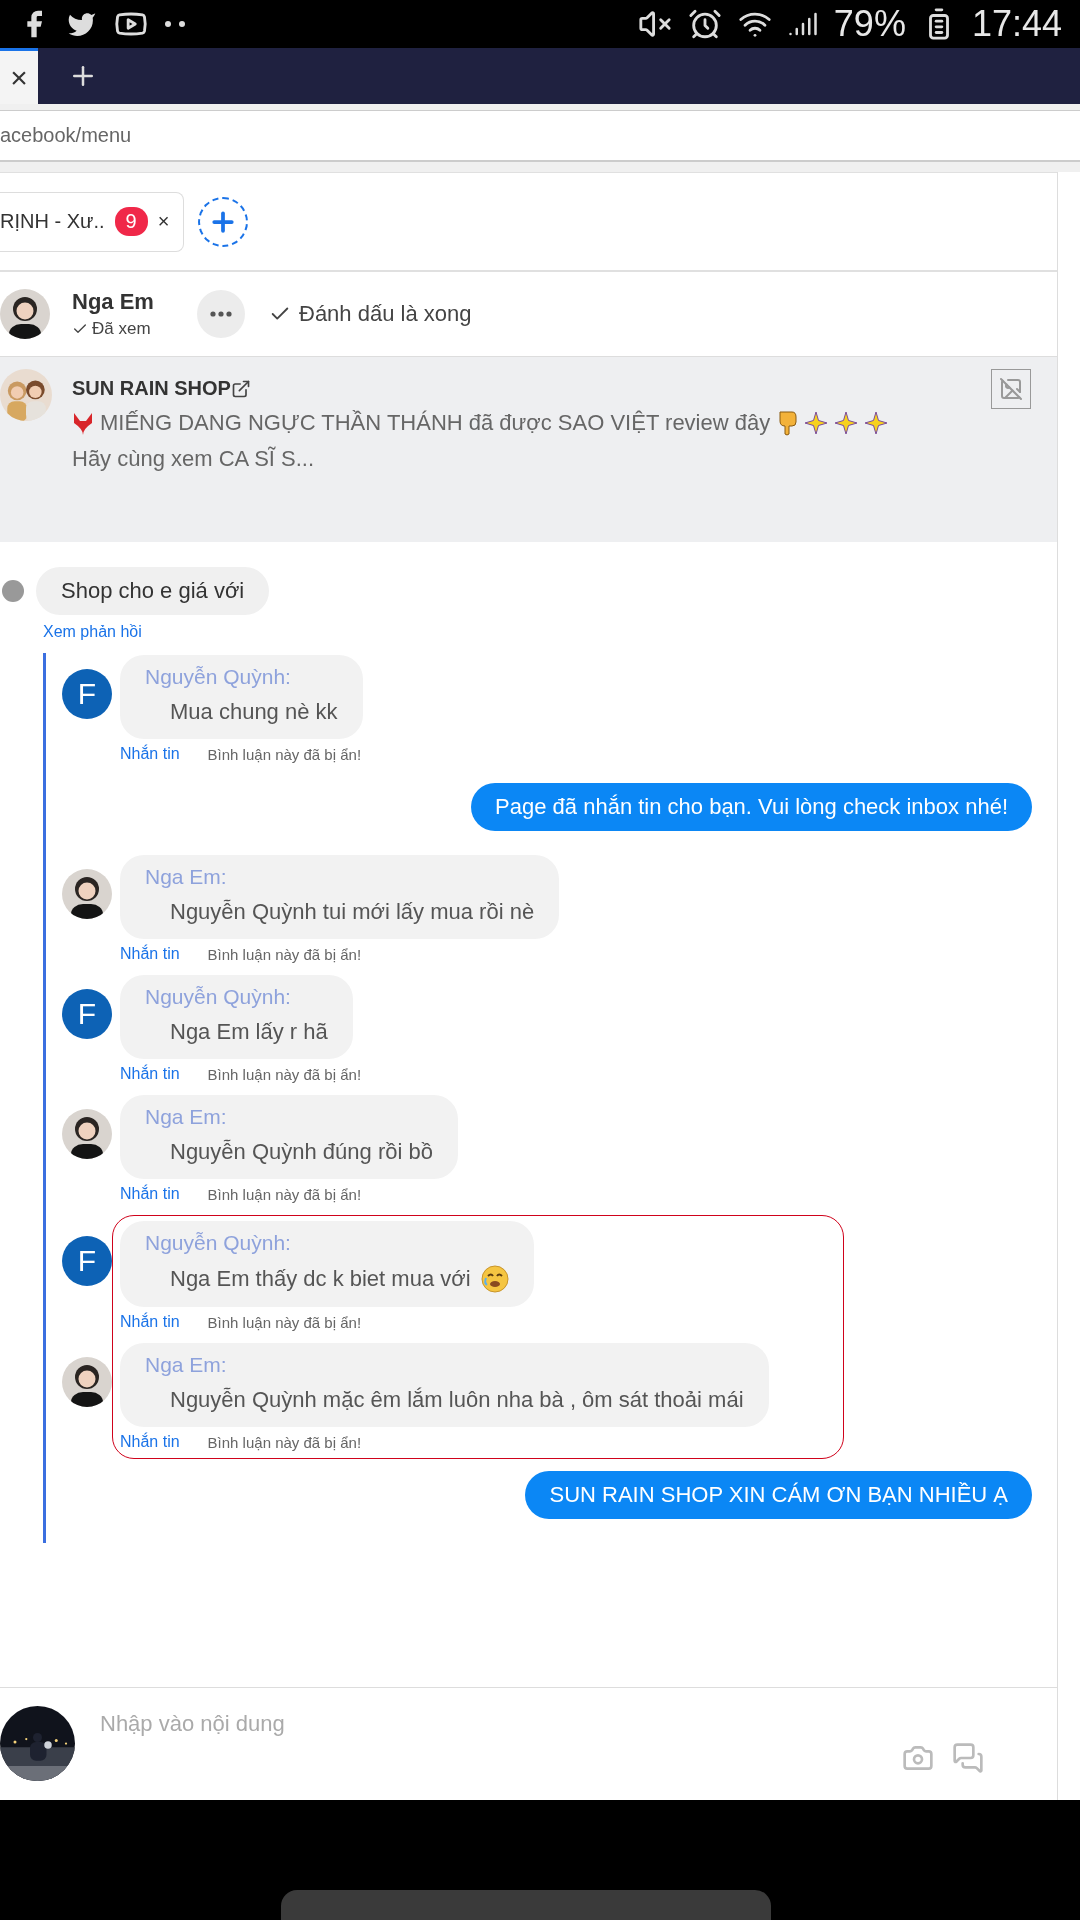  I want to click on more-notifications-icon, so click(175, 24).